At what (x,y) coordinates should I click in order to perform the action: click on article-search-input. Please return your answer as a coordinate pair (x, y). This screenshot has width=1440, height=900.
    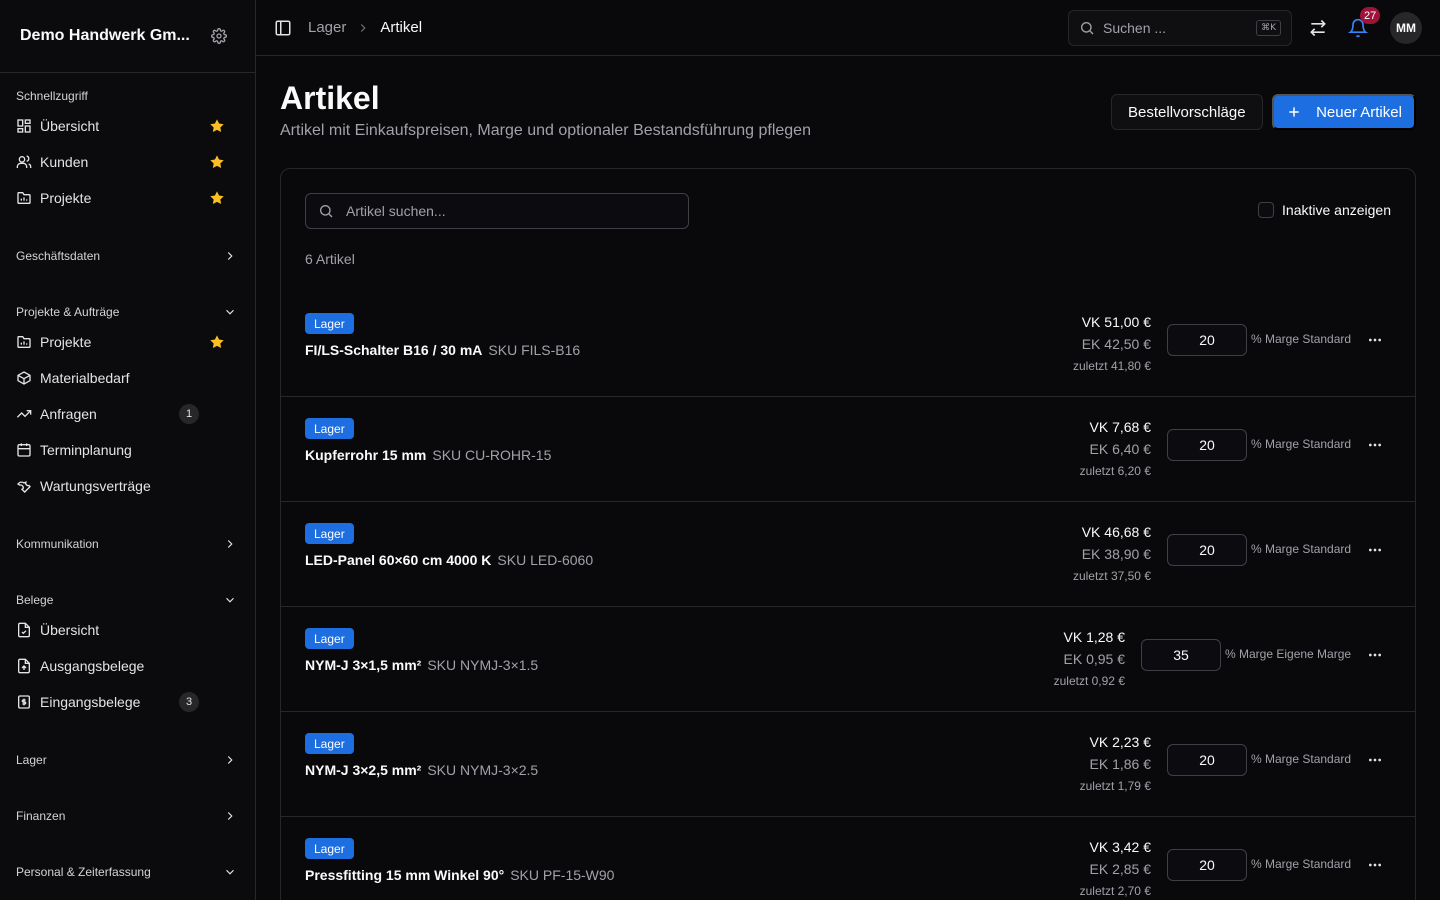
    Looking at the image, I should click on (506, 211).